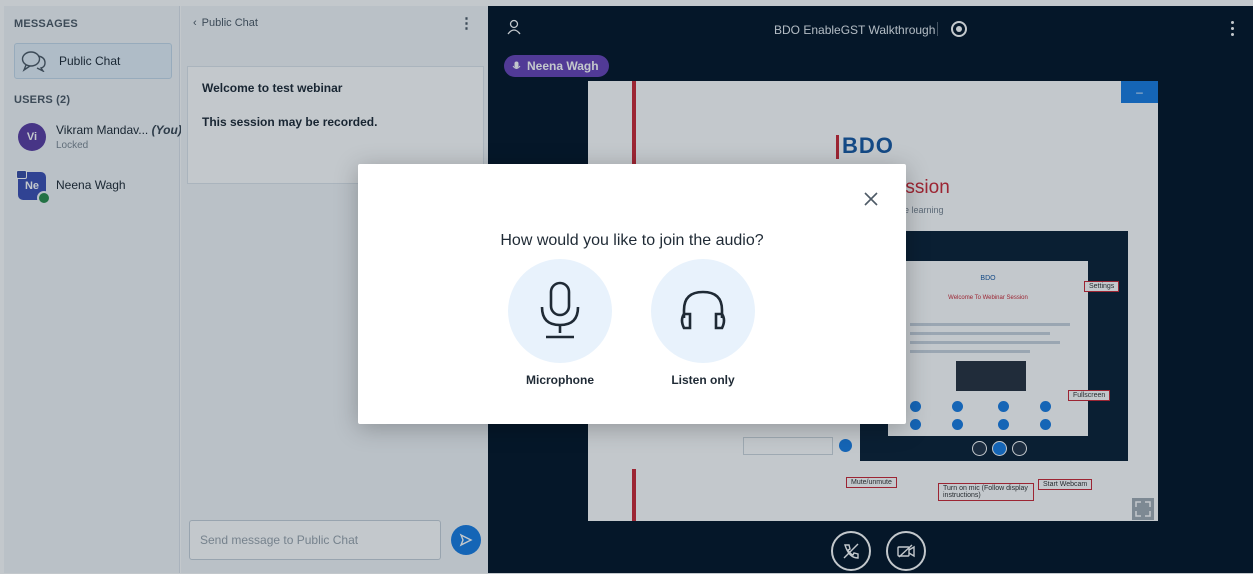 The image size is (1253, 574). I want to click on listen-only-label: Listen only, so click(703, 380).